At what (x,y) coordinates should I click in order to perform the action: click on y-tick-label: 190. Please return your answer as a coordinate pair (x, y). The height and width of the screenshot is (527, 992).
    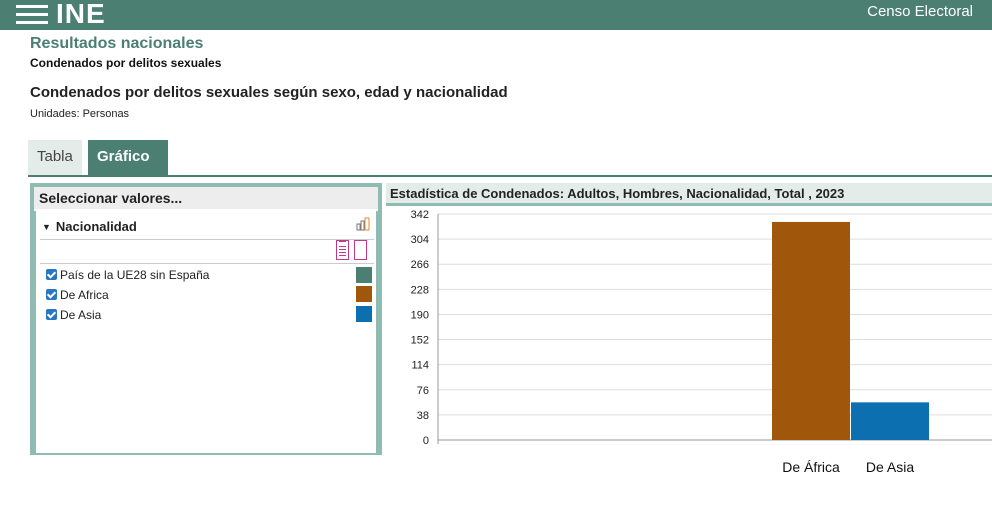
    Looking at the image, I should click on (420, 315).